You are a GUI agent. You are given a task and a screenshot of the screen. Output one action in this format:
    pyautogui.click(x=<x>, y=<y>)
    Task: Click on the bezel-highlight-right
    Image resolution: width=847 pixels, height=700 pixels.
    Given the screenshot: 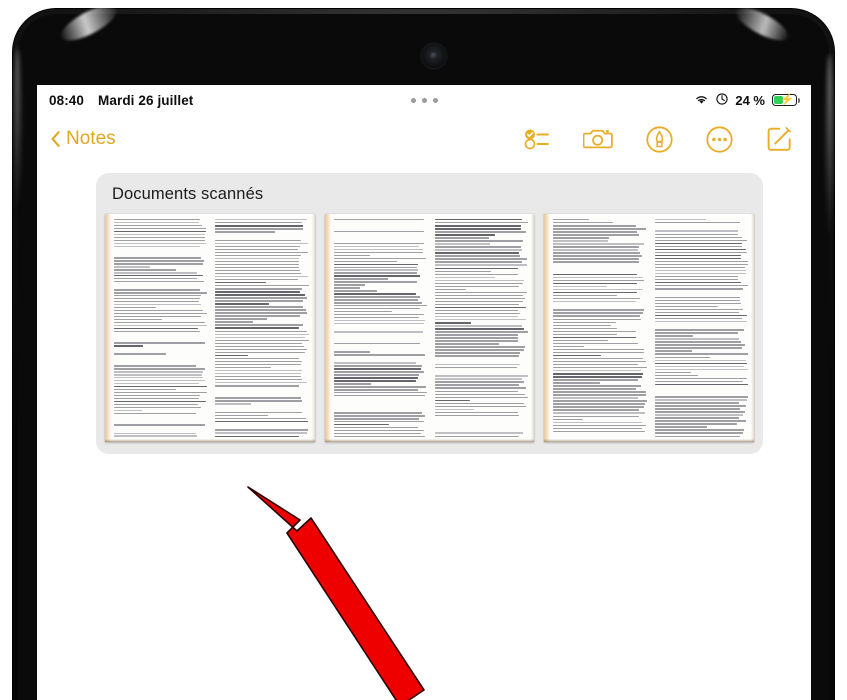 What is the action you would take?
    pyautogui.click(x=829, y=149)
    